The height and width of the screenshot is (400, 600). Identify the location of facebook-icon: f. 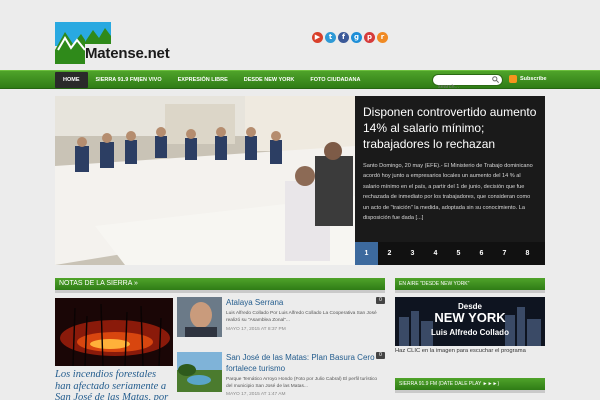
(343, 37).